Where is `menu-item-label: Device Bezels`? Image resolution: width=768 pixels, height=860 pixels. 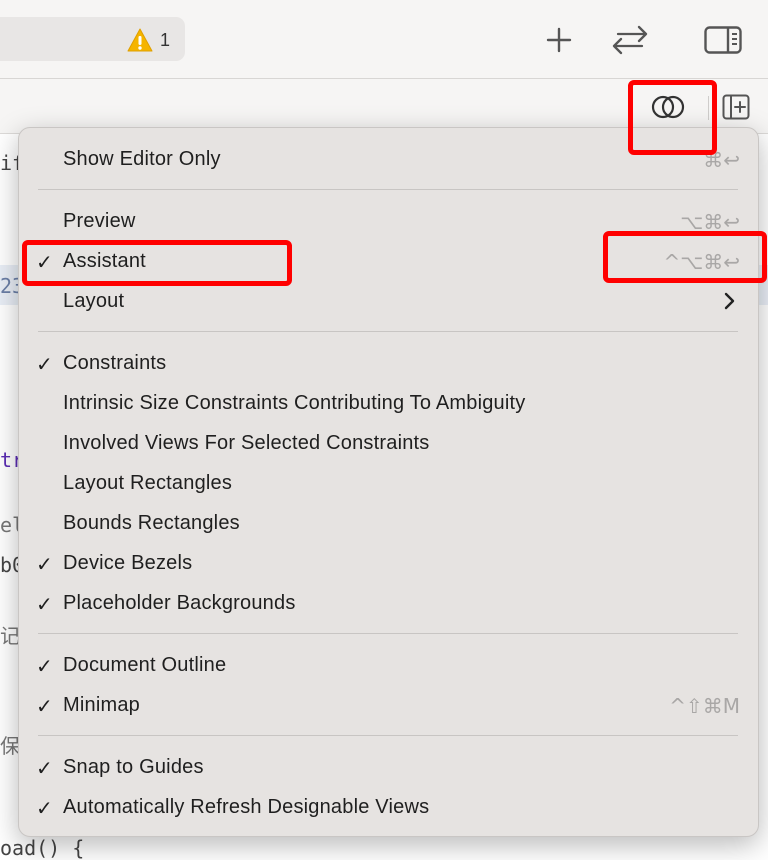 menu-item-label: Device Bezels is located at coordinates (128, 563).